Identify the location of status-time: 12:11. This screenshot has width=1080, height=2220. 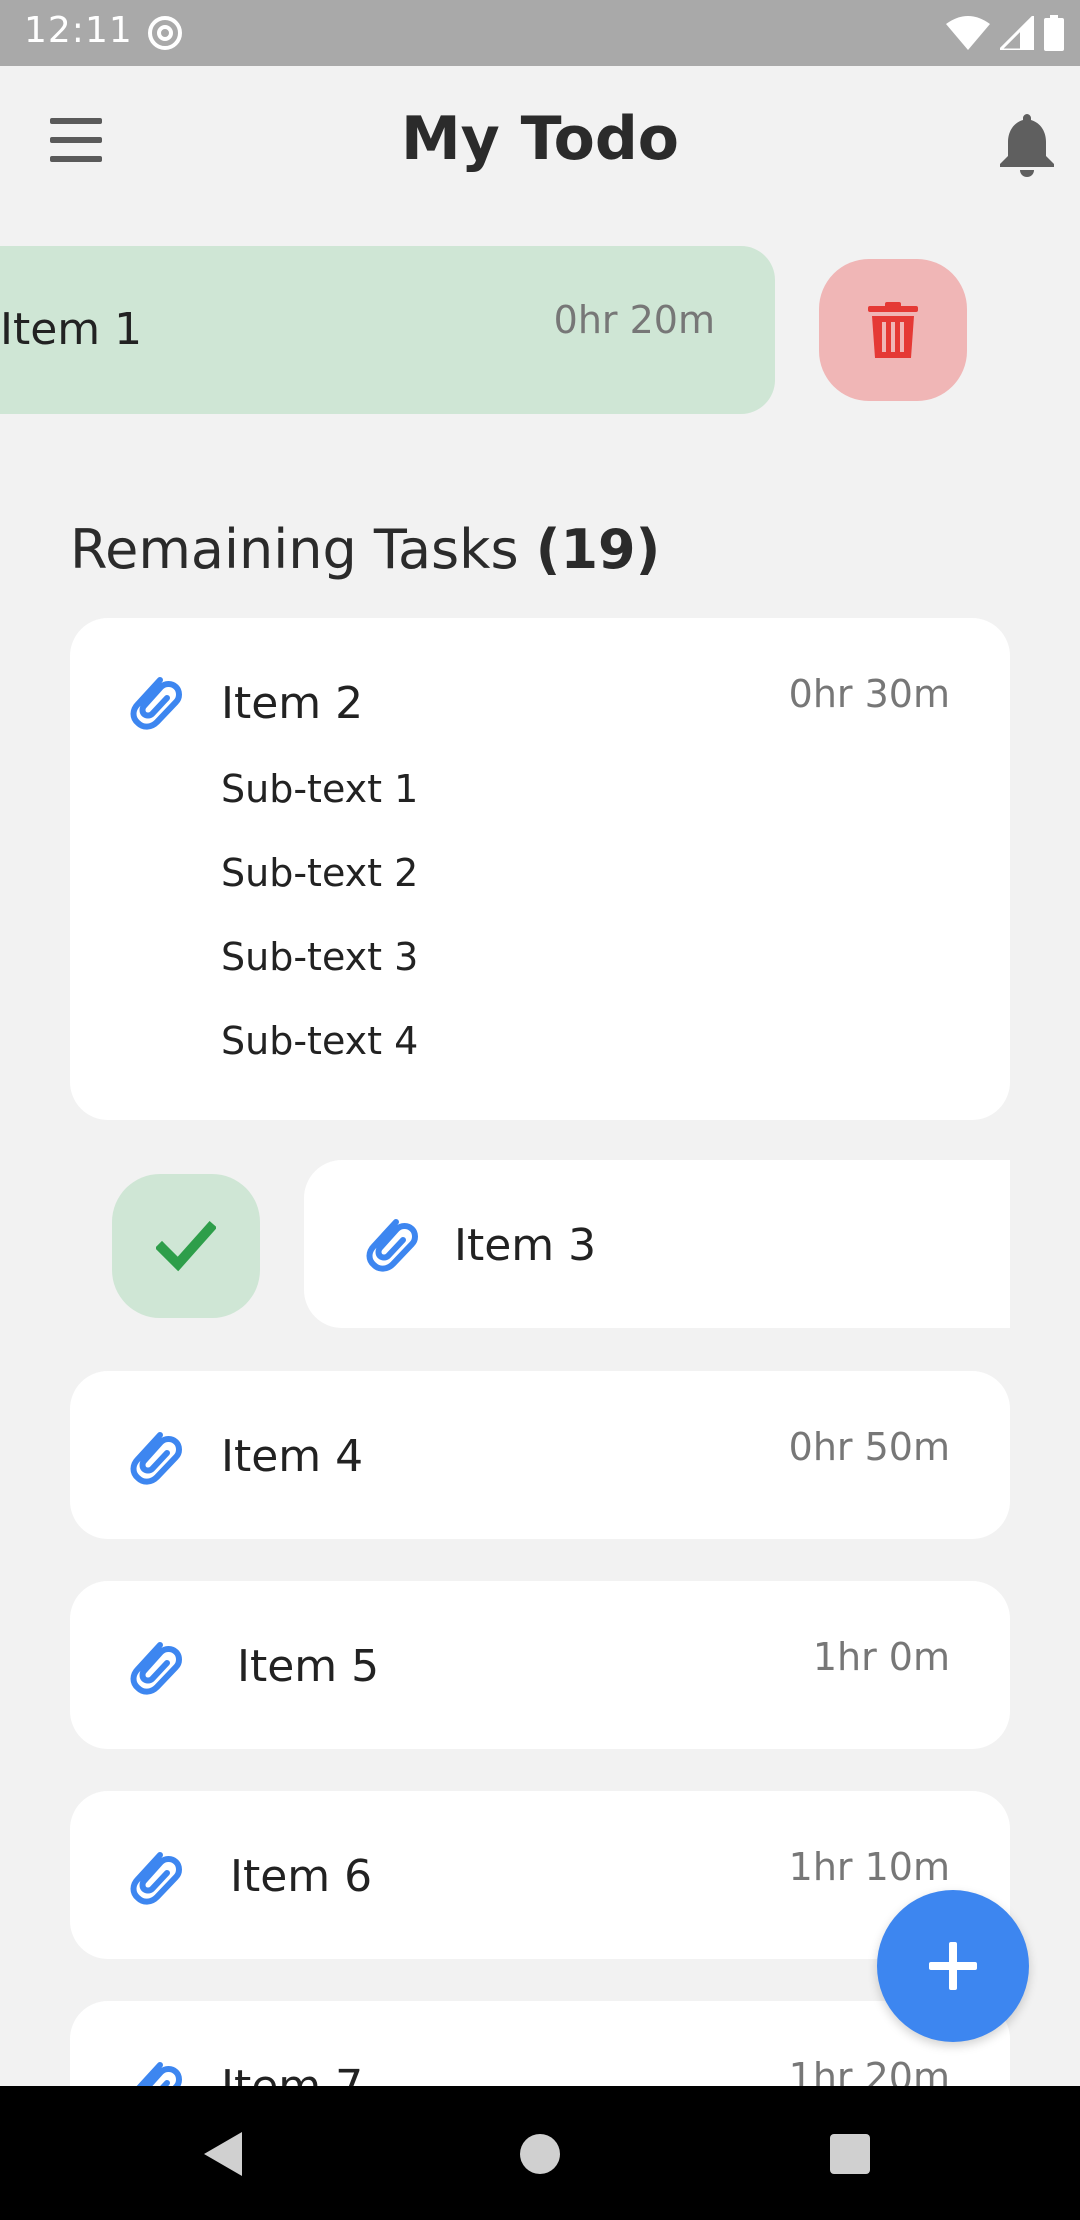
(78, 30).